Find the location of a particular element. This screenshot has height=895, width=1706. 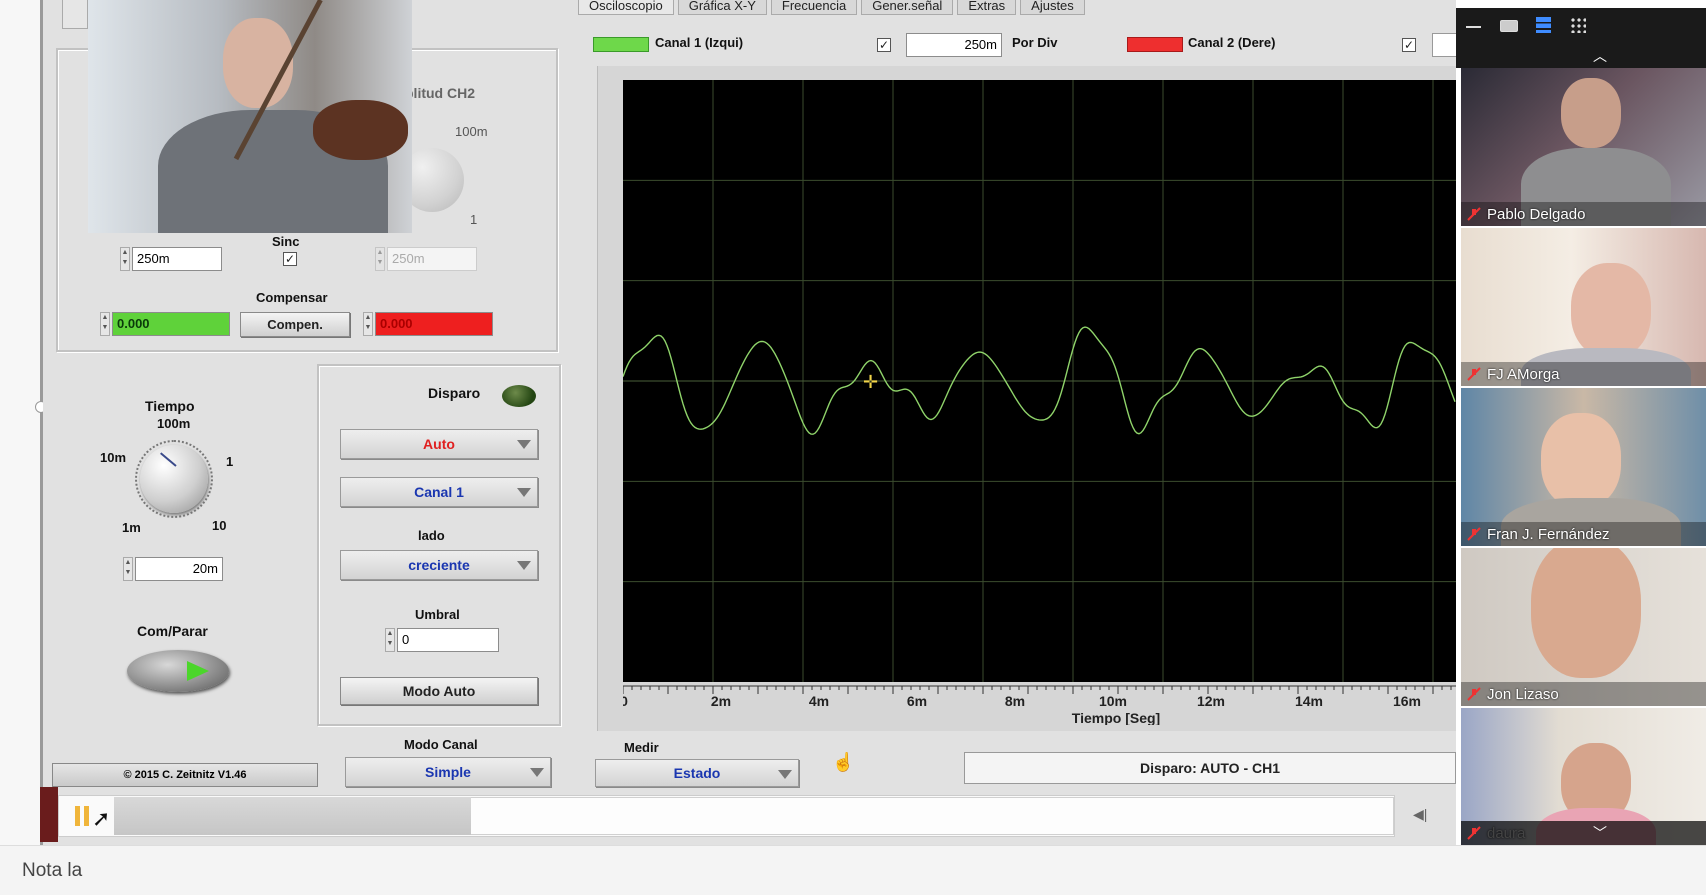

channel2-checkbox: ✓ is located at coordinates (1409, 45).